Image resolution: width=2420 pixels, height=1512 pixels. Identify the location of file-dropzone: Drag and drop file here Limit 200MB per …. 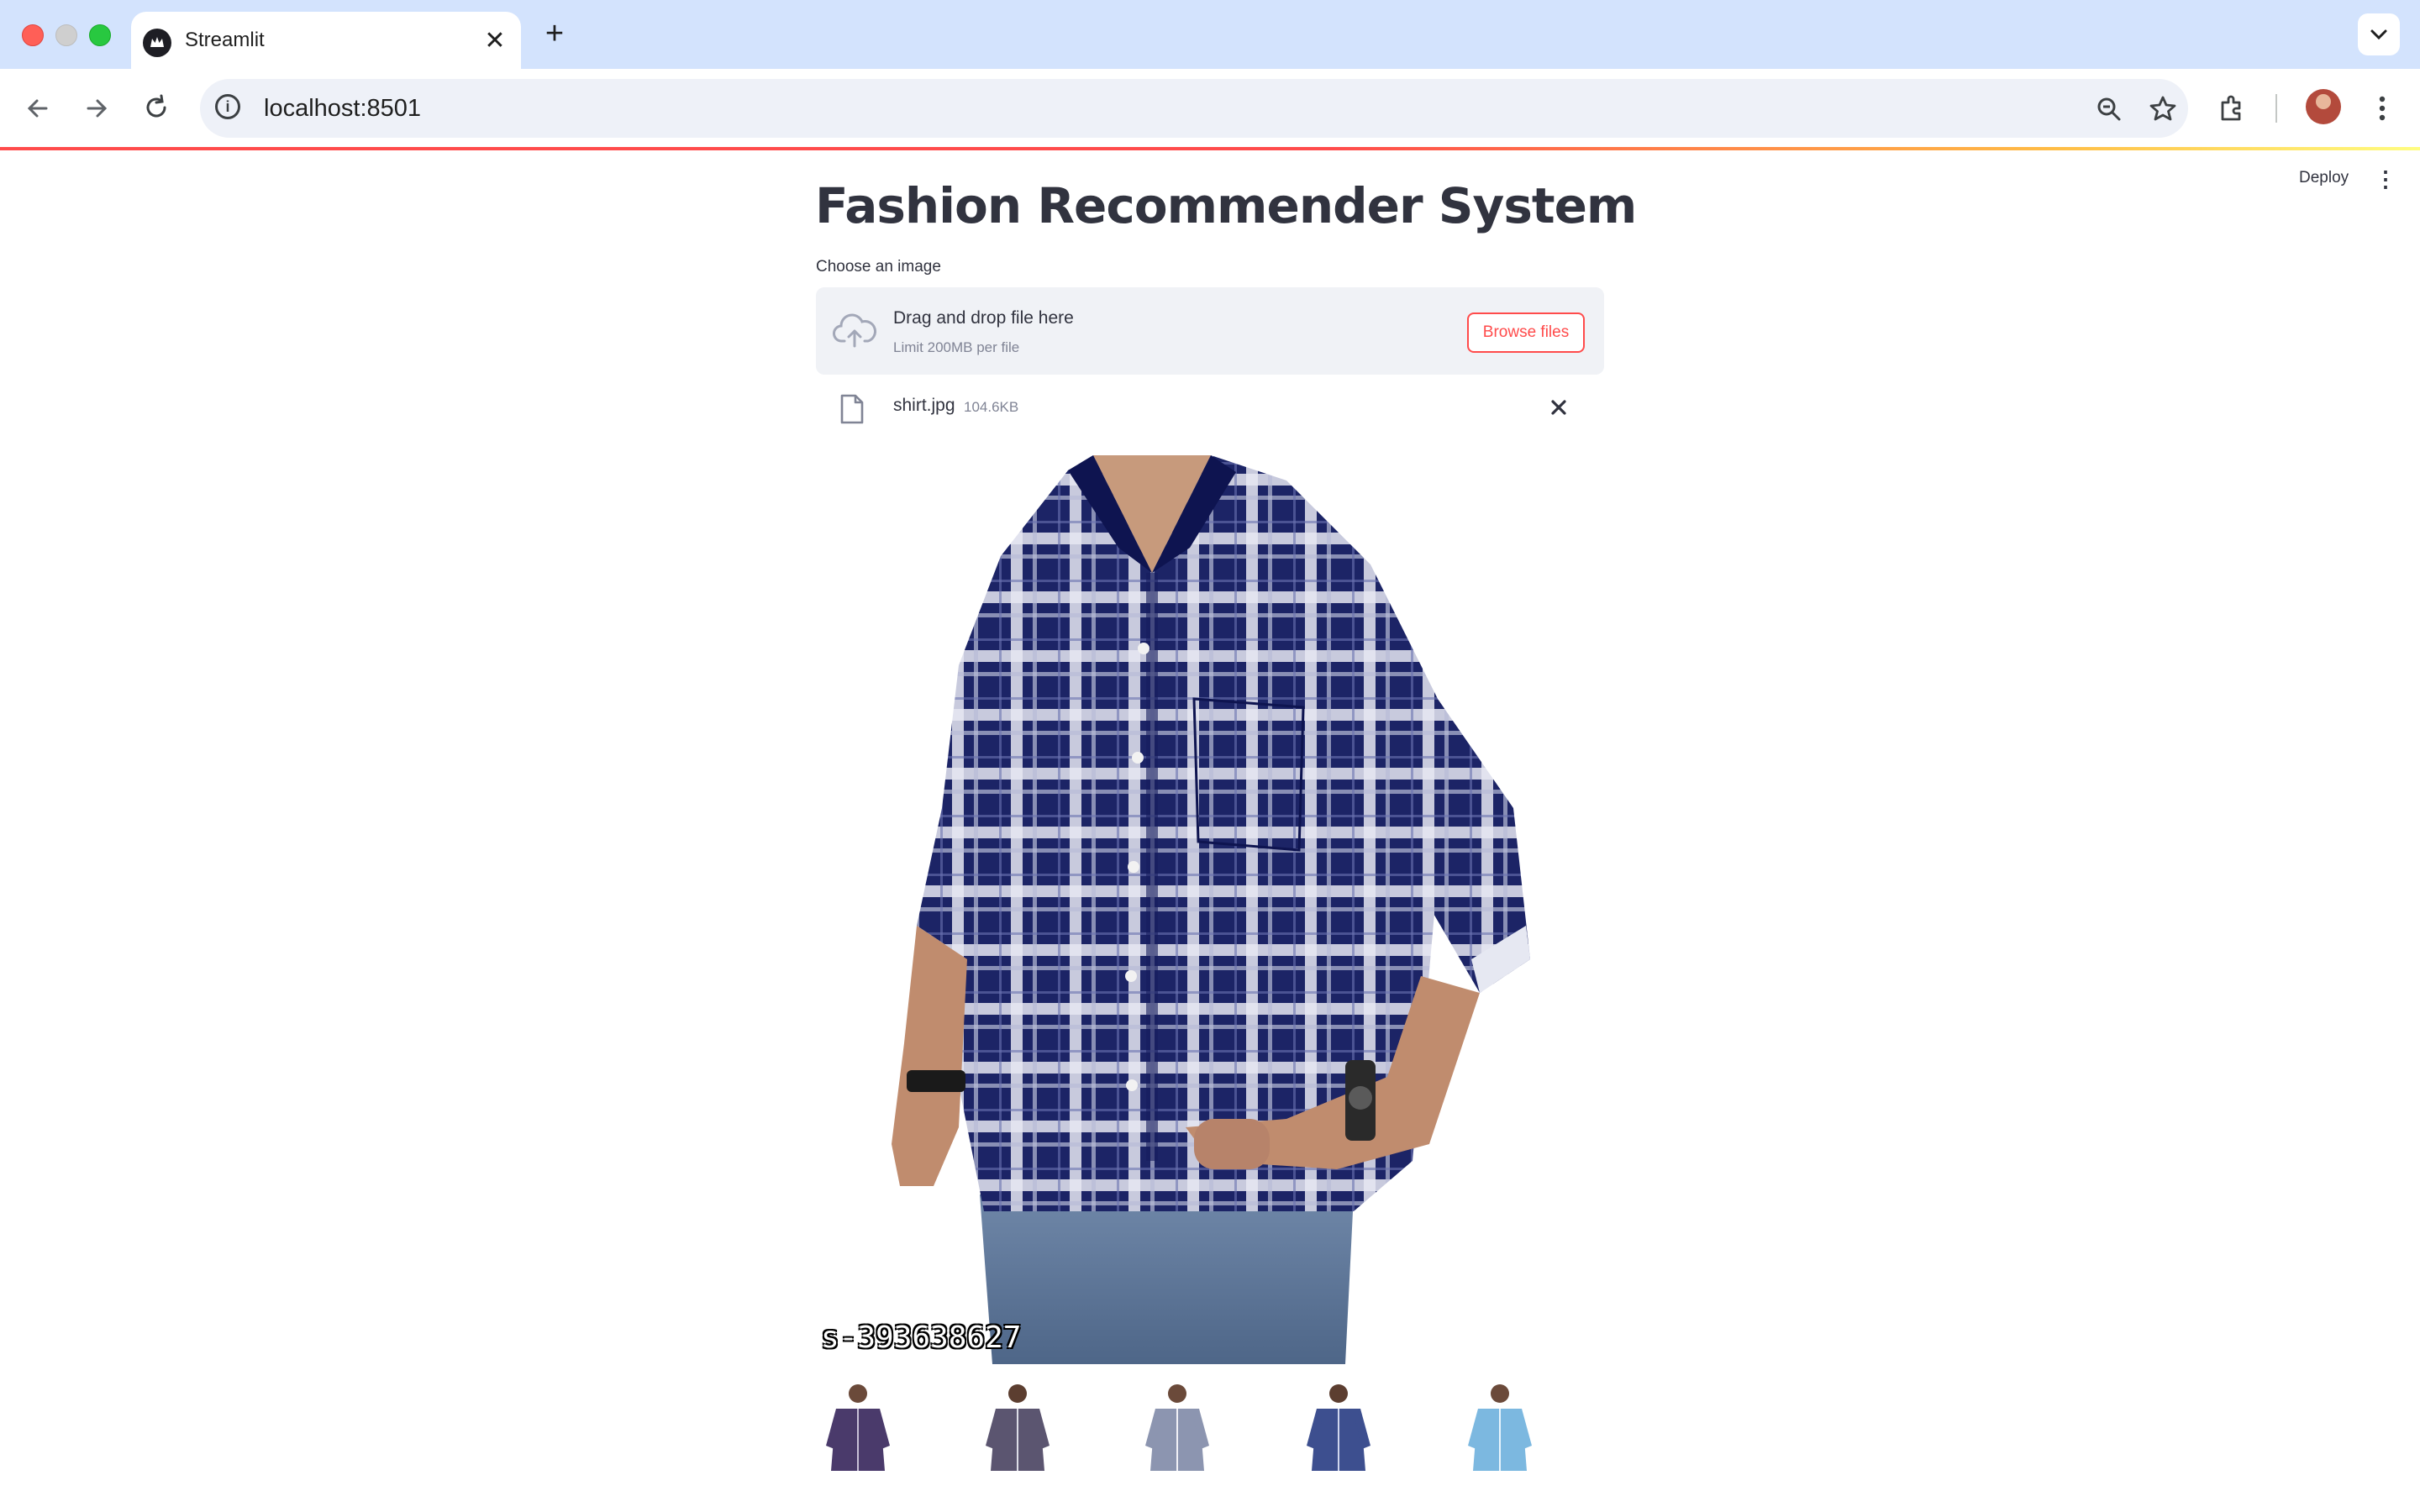
(1210, 331).